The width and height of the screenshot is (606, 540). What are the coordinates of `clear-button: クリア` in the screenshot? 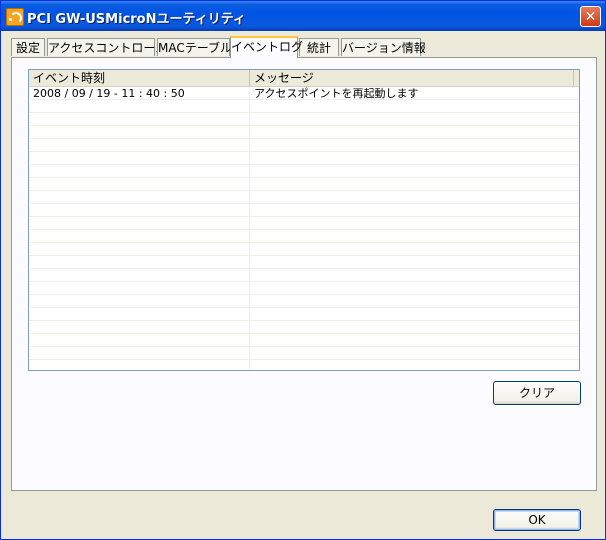 It's located at (537, 393).